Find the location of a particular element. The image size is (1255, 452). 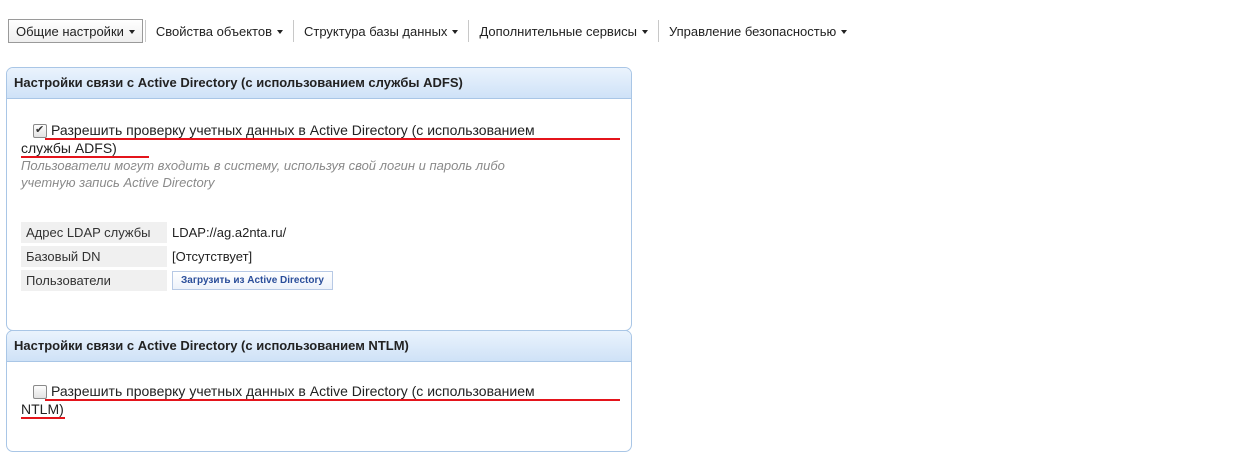

menu-general-settings: Общие настройки is located at coordinates (75, 31).